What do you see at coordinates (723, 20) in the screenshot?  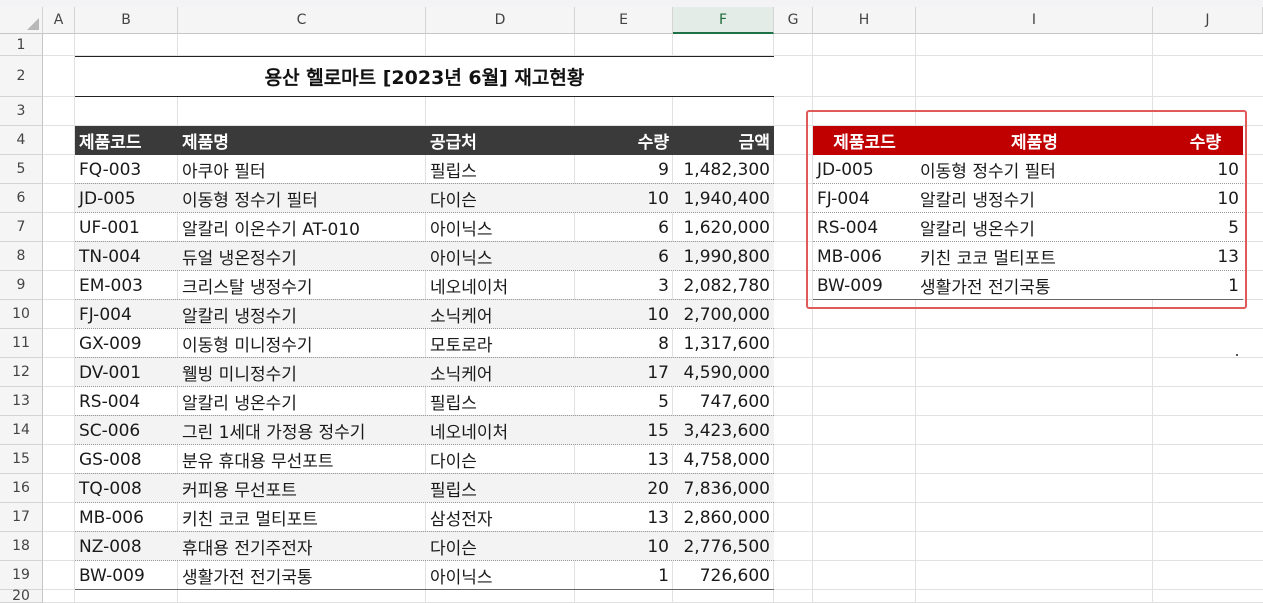 I see `column-header-f: F` at bounding box center [723, 20].